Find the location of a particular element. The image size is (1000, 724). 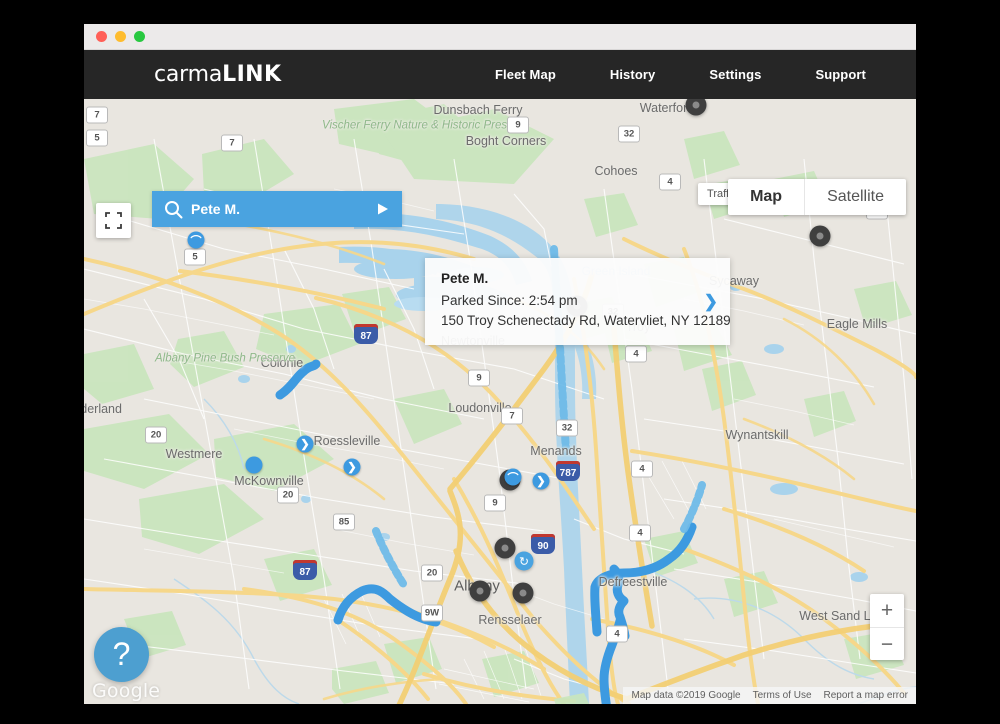

nav-item-support: Support is located at coordinates (840, 74).